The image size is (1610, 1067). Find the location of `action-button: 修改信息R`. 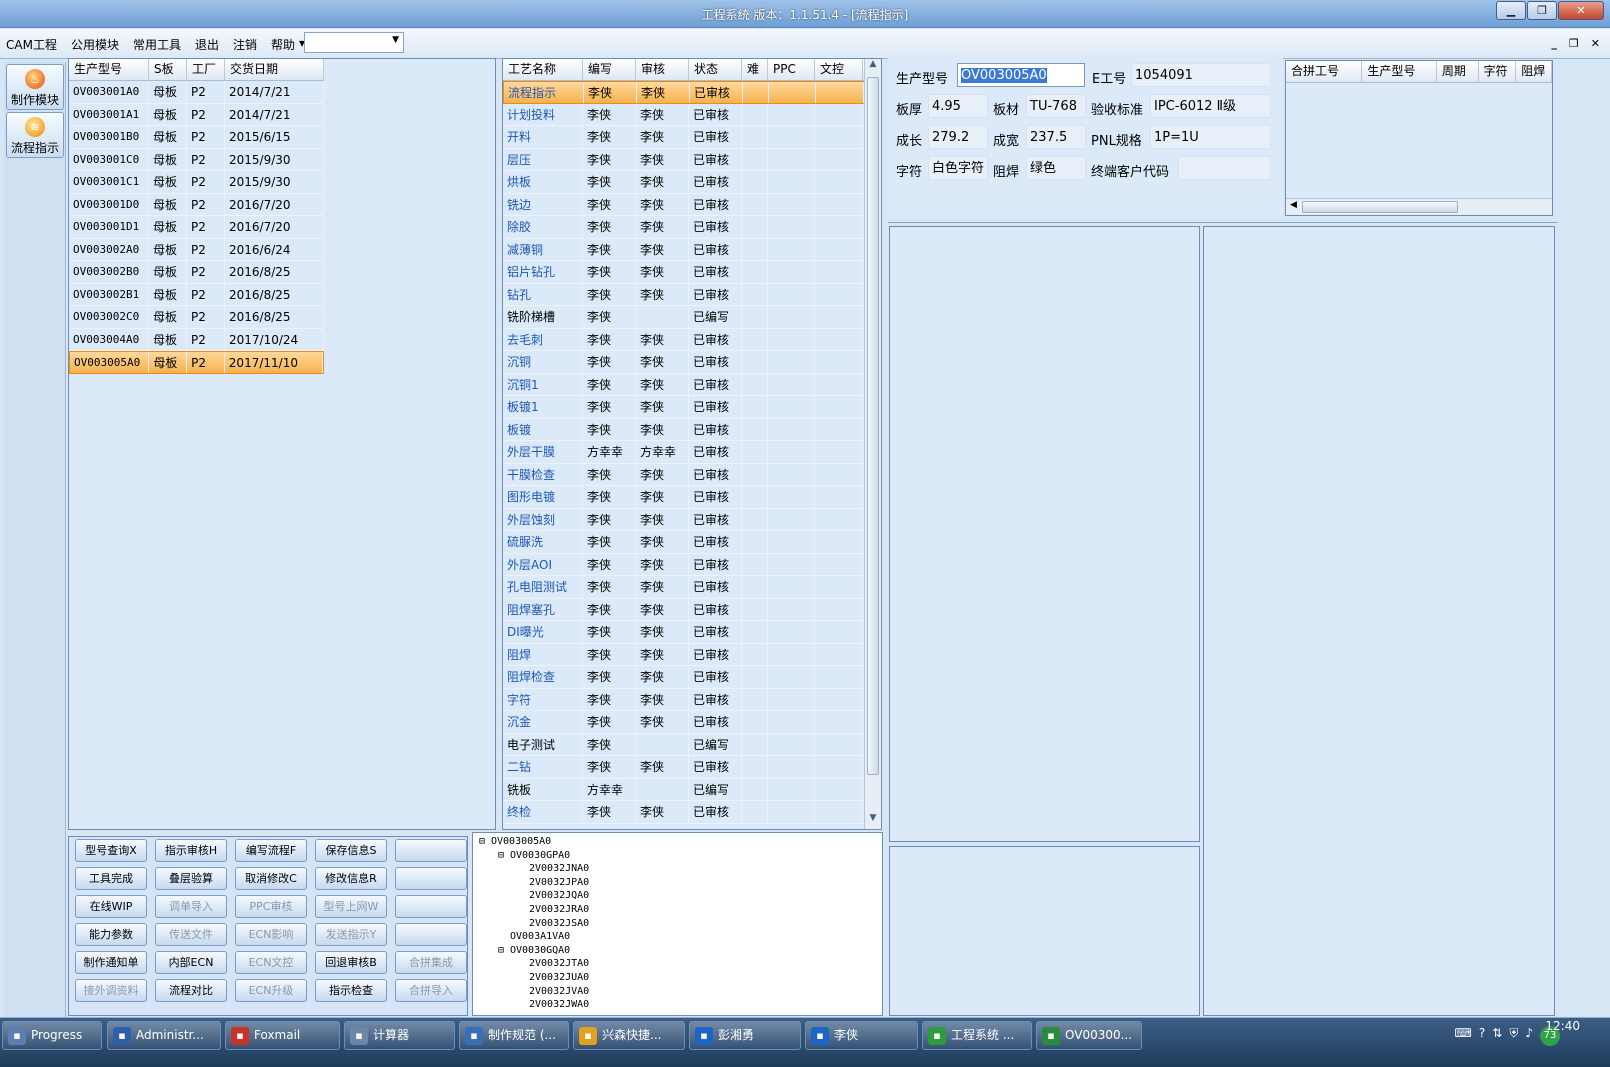

action-button: 修改信息R is located at coordinates (351, 878).